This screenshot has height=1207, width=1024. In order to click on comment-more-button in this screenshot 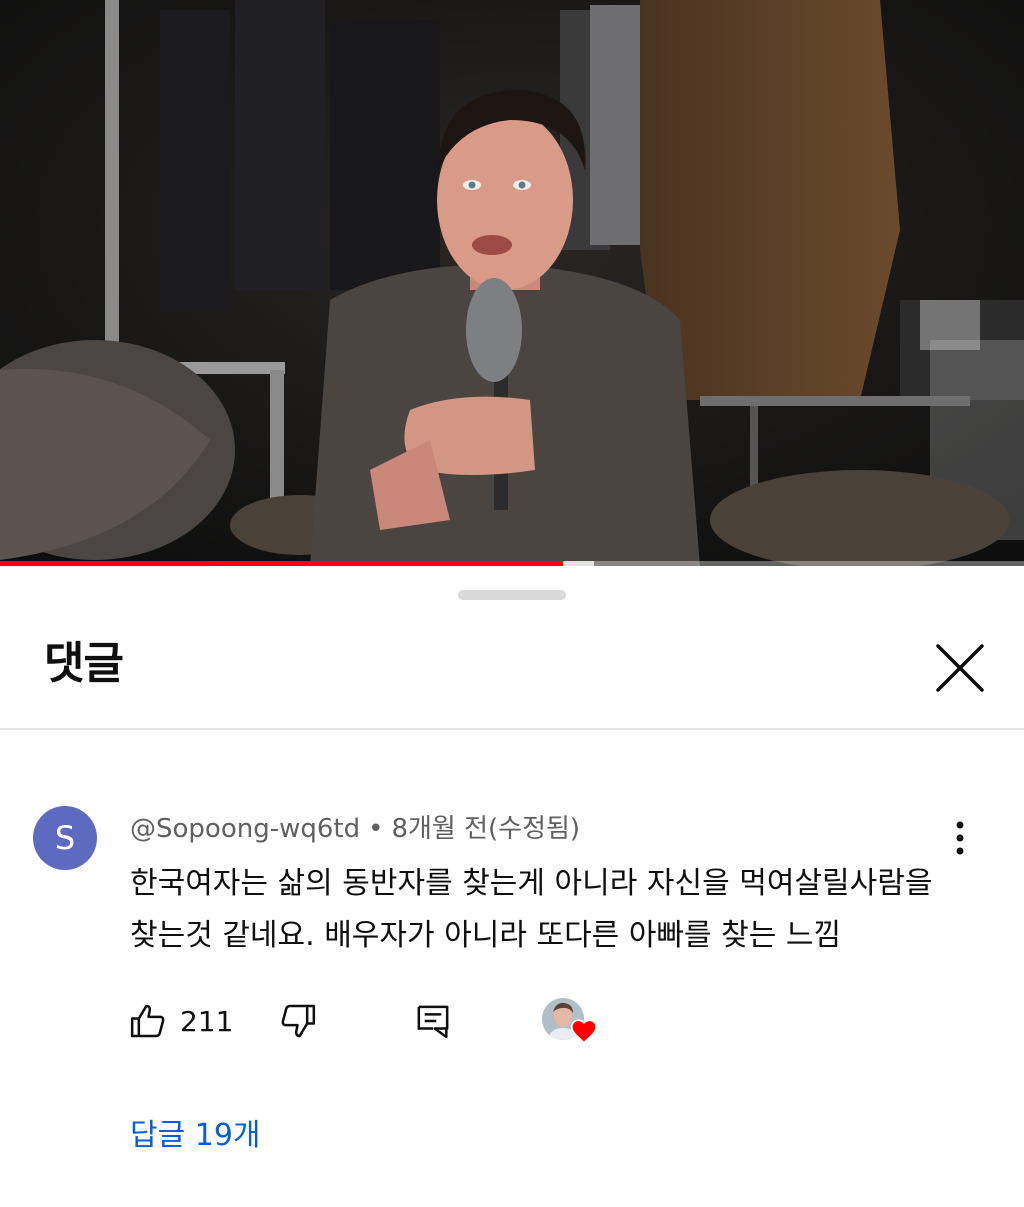, I will do `click(960, 838)`.